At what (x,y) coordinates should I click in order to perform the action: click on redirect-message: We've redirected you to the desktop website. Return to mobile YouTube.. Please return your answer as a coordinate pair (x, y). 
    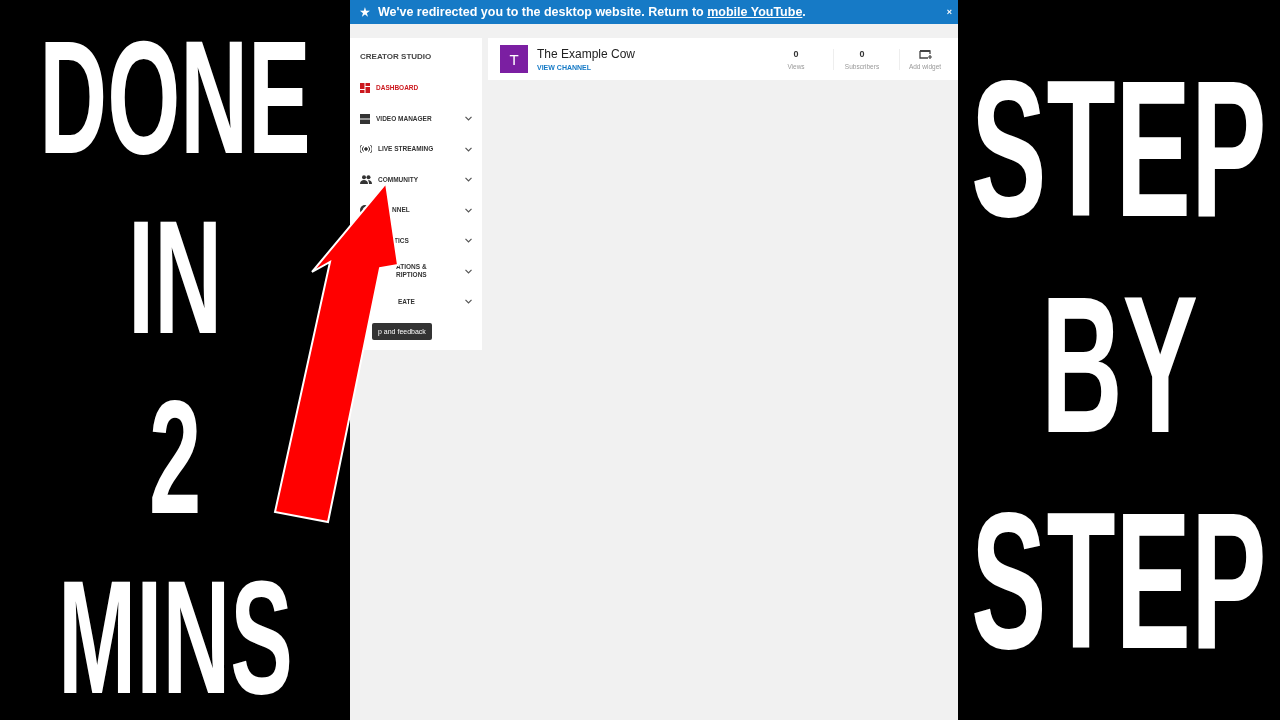
    Looking at the image, I should click on (592, 12).